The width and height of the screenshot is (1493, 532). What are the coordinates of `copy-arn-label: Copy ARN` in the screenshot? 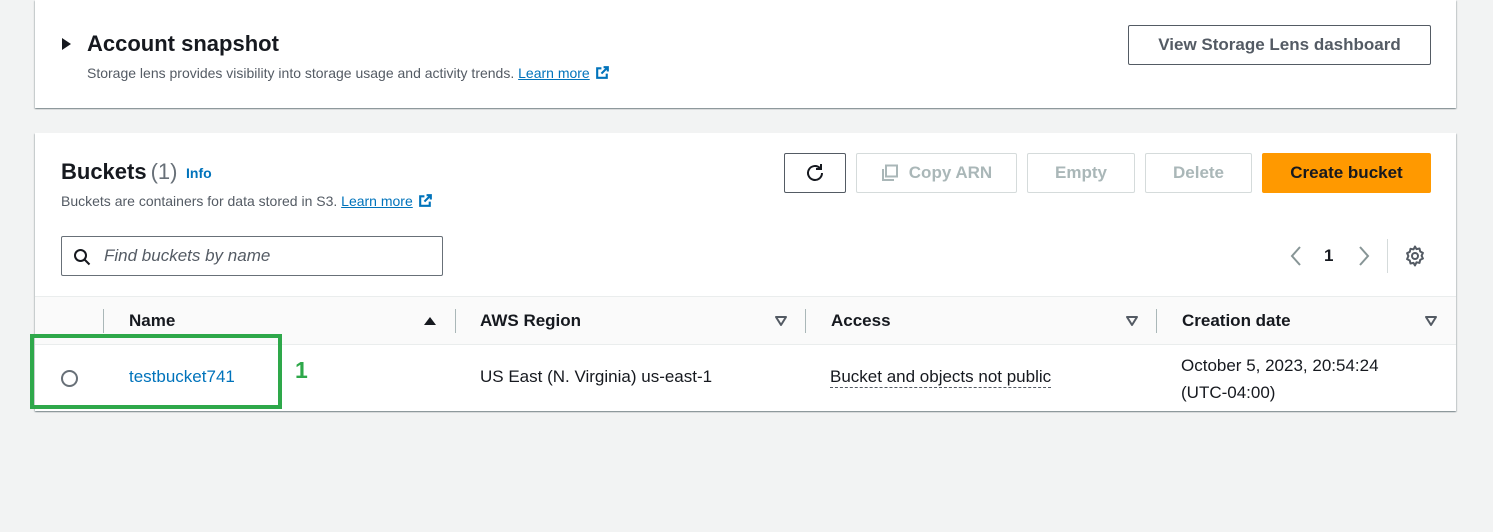 It's located at (950, 172).